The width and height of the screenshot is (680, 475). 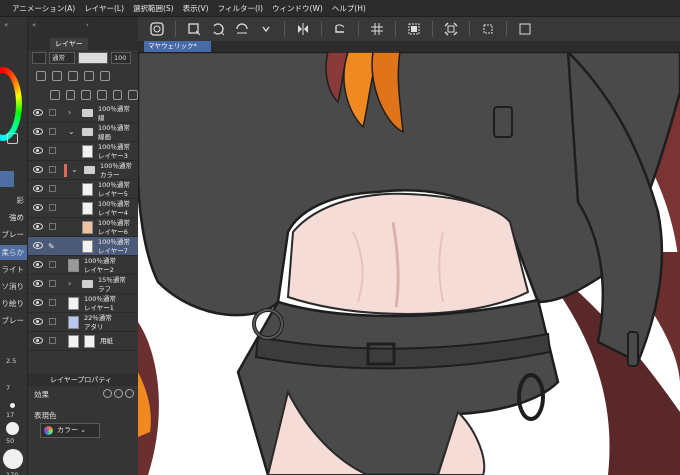 What do you see at coordinates (89, 76) in the screenshot?
I see `draft-icon` at bounding box center [89, 76].